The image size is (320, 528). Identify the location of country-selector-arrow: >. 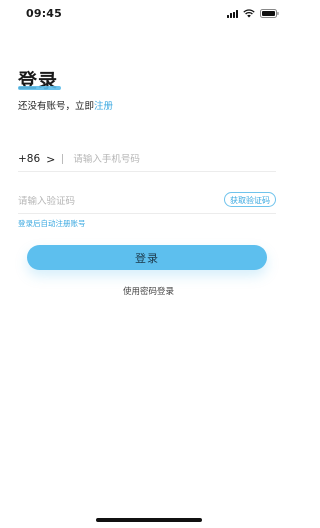
(50, 159).